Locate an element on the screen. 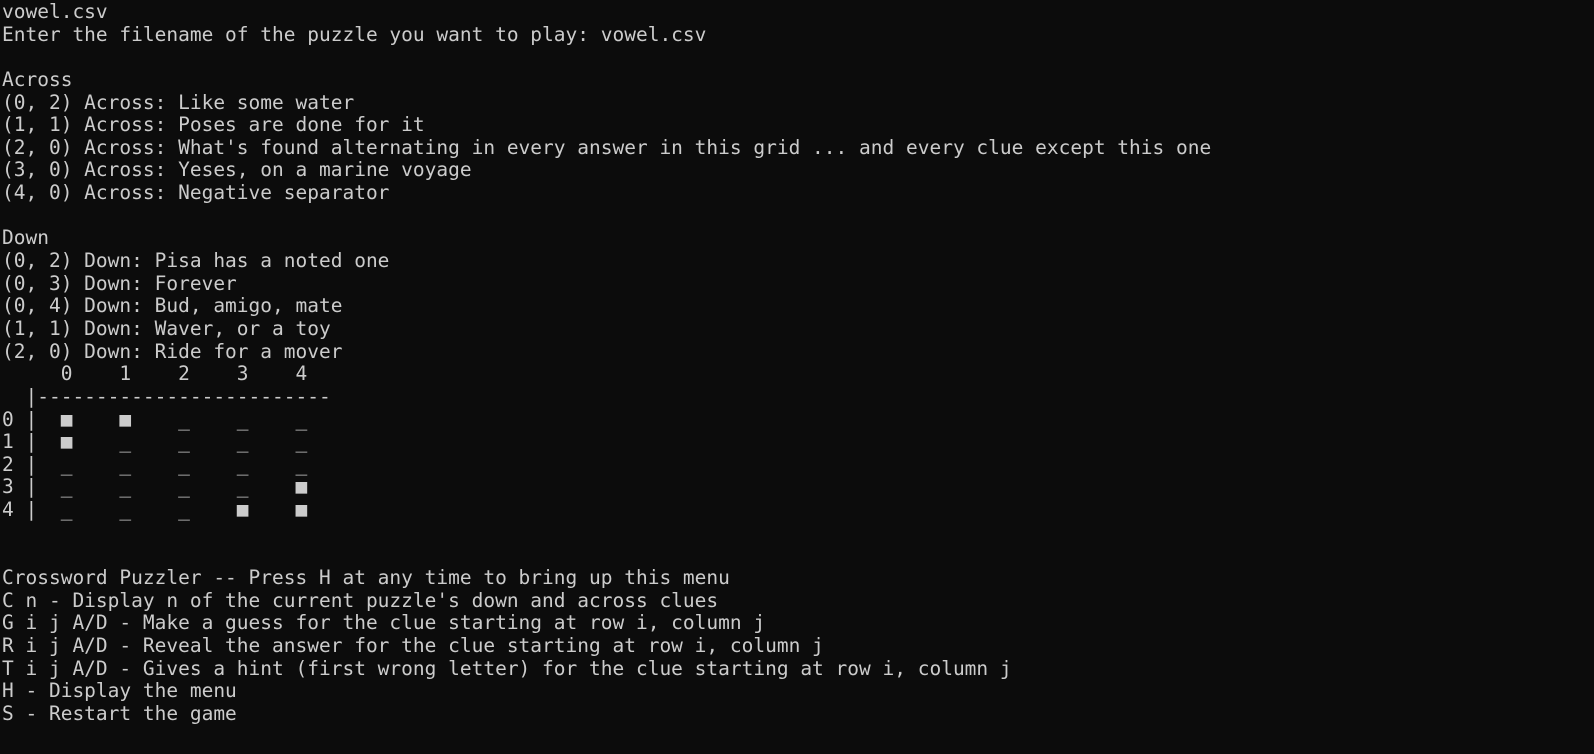  grid-row: 0 | ■ ■ _ _ _ is located at coordinates (155, 419).